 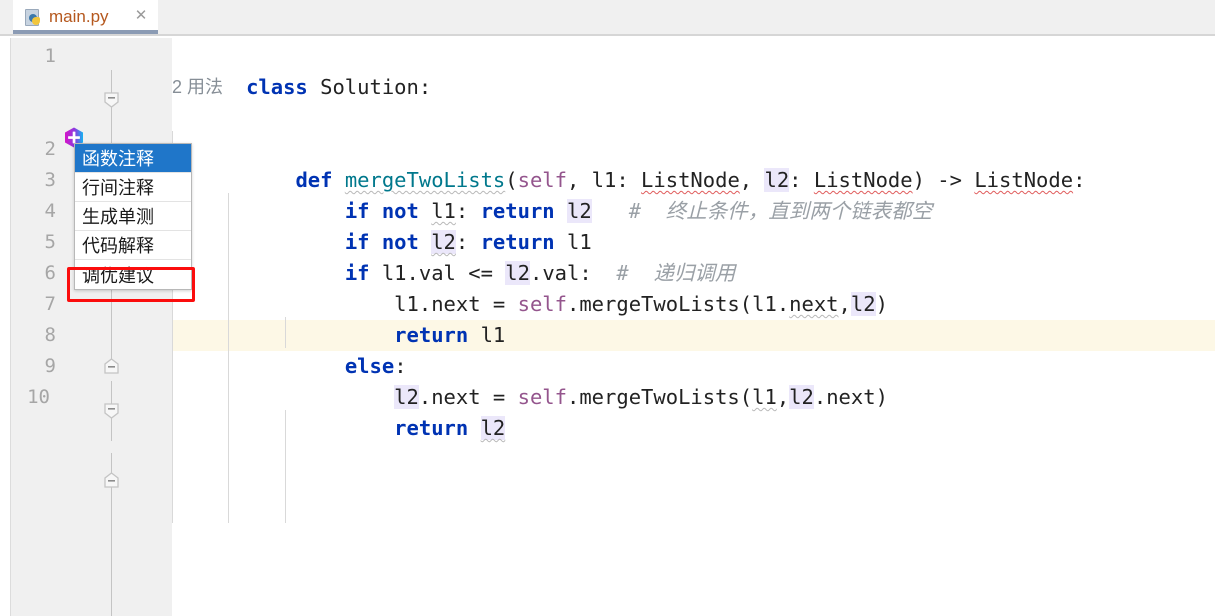 I want to click on line-number: 10, so click(x=38, y=397).